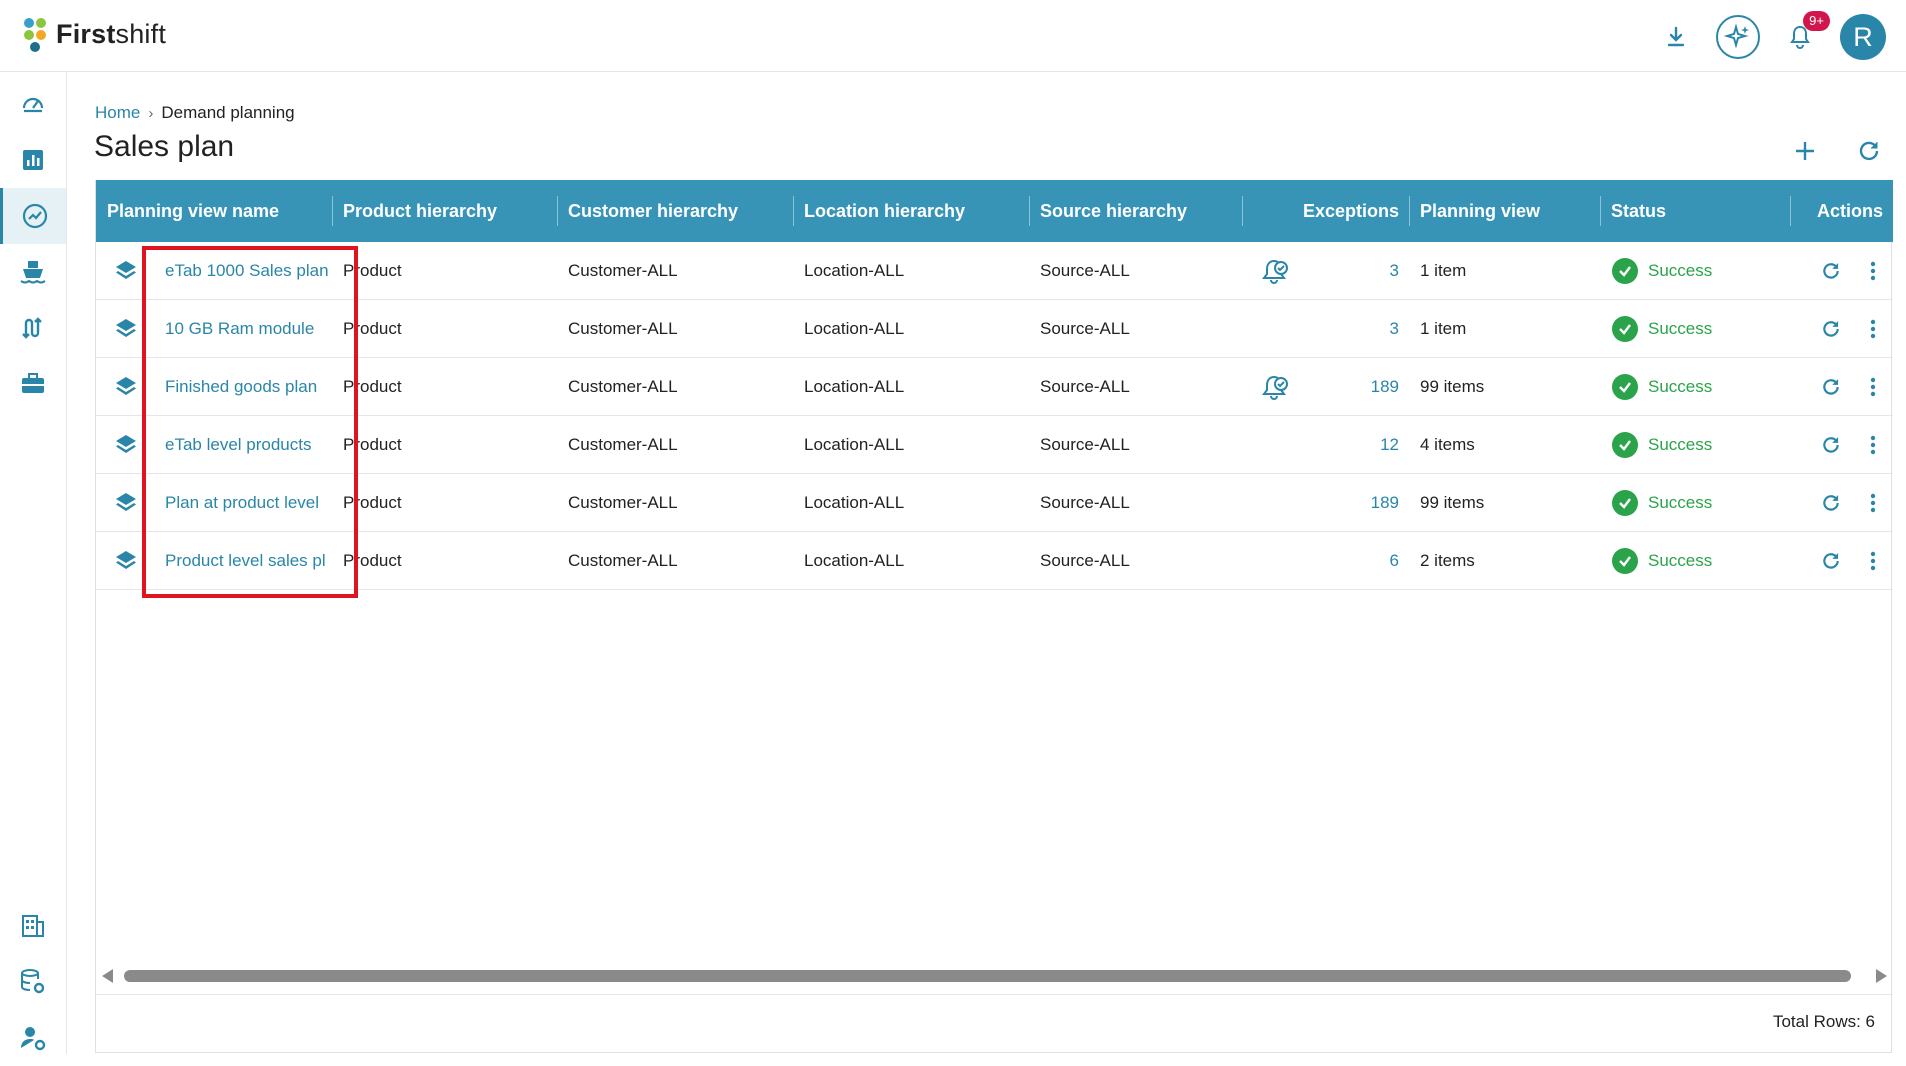  Describe the element at coordinates (1804, 35) in the screenshot. I see `notification-bell-icon: 9+` at that location.